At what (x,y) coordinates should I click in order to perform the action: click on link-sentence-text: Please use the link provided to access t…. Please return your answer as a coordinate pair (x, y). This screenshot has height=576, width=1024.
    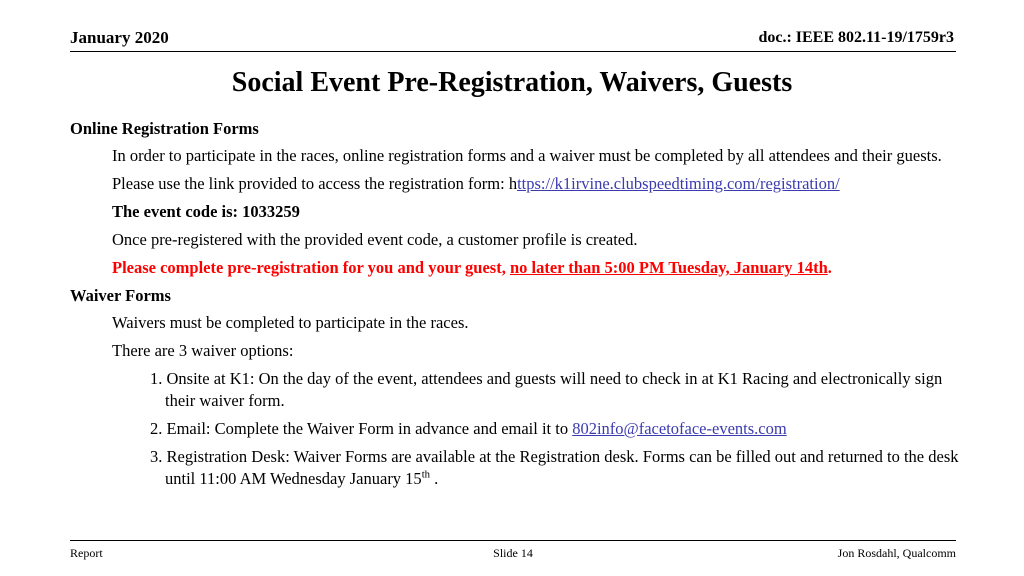
    Looking at the image, I should click on (310, 183).